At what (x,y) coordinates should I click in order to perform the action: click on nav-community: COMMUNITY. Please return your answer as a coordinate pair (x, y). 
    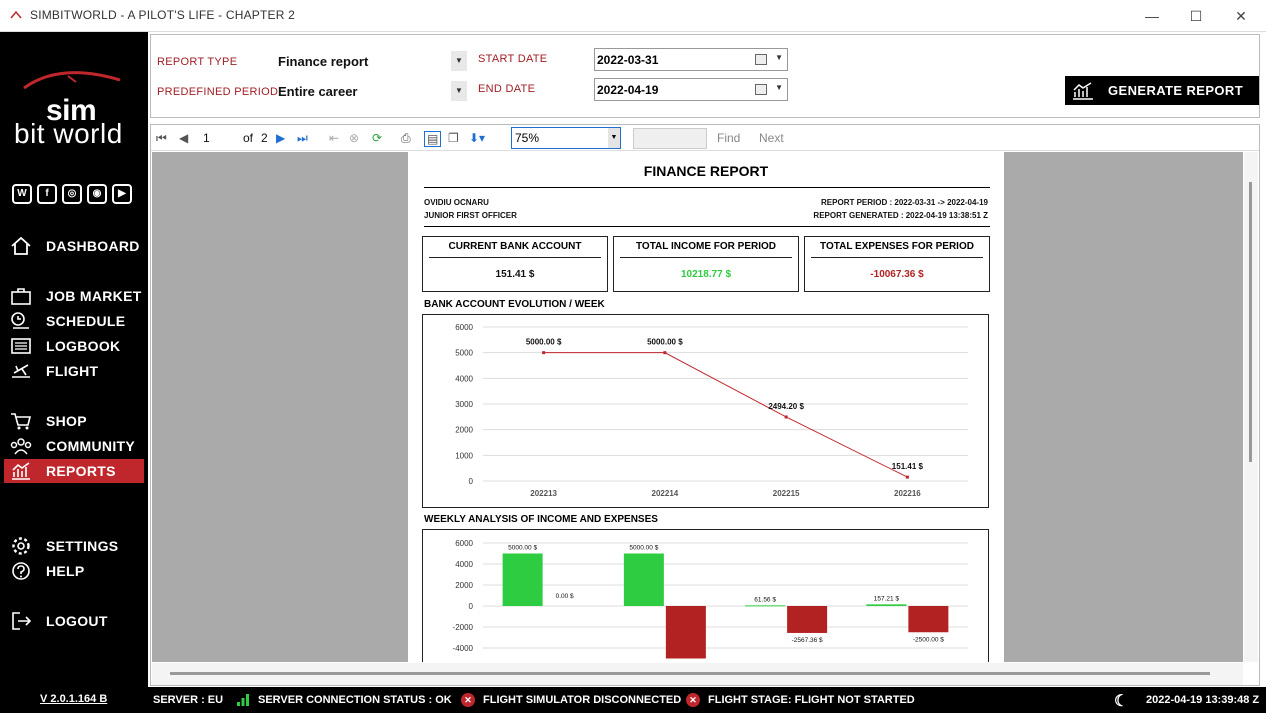
    Looking at the image, I should click on (74, 446).